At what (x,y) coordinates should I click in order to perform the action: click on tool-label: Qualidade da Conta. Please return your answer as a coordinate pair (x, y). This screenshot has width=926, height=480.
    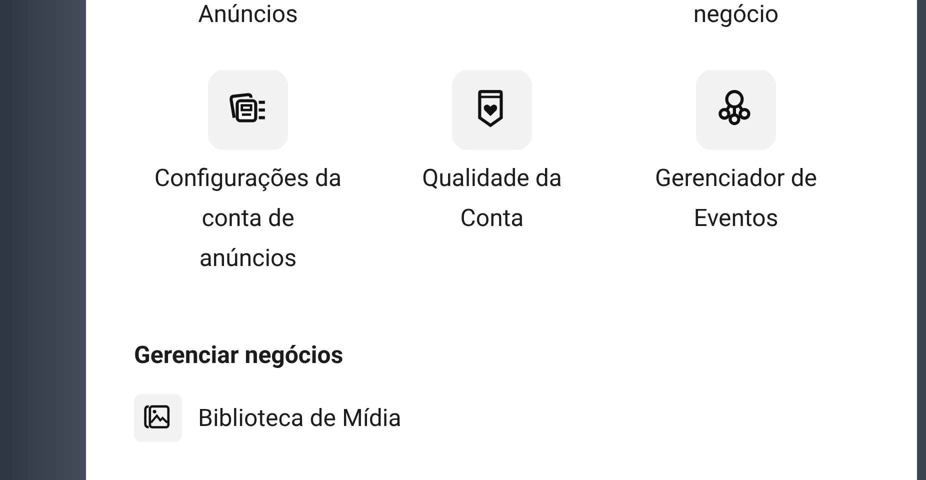
    Looking at the image, I should click on (492, 198).